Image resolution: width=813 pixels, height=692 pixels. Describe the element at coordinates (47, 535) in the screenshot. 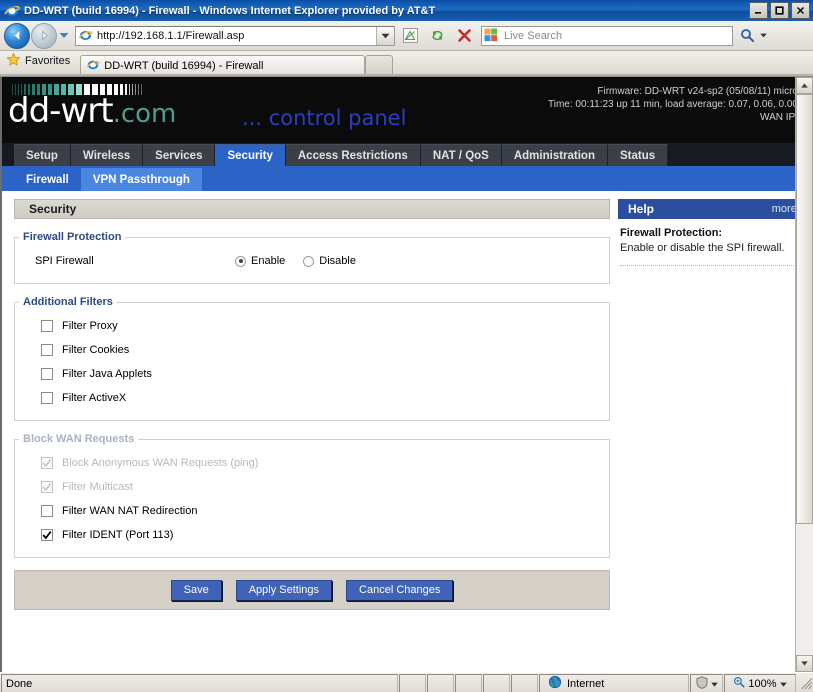

I see `filter-ident-checkbox` at that location.